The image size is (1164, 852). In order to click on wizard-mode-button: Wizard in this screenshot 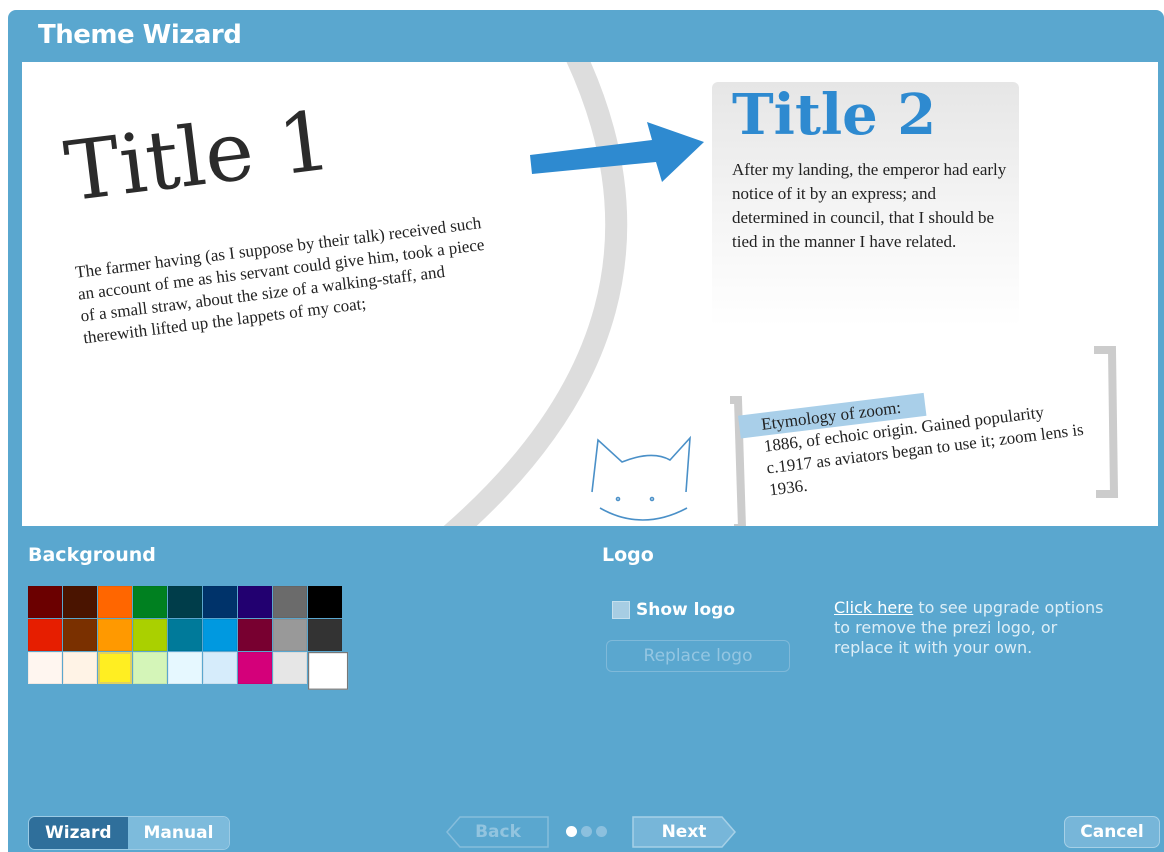, I will do `click(78, 833)`.